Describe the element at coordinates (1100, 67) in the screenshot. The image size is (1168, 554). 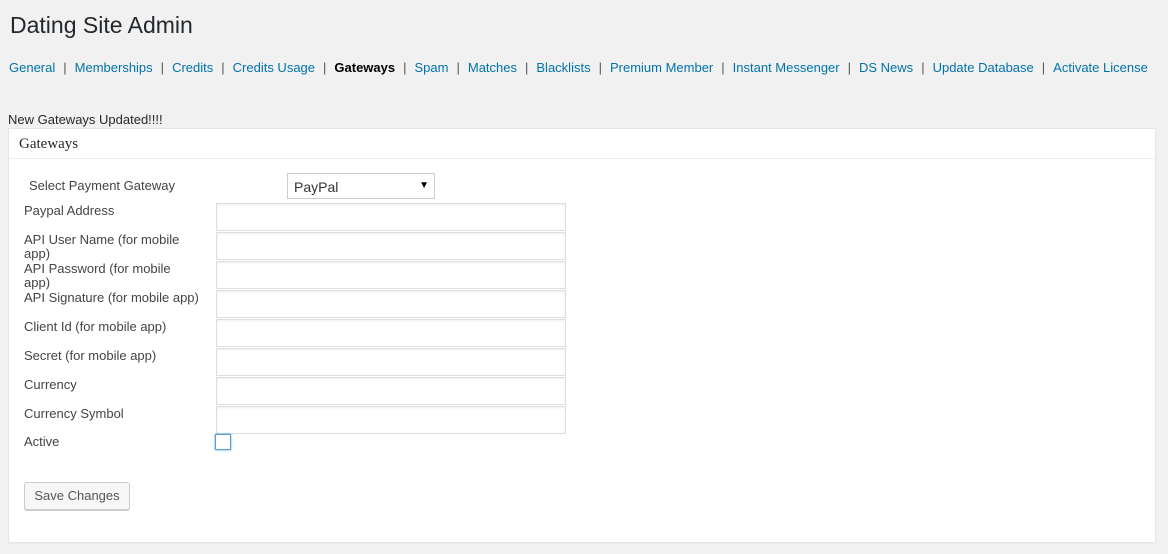
I see `subnav-item-activate-license: Activate License` at that location.